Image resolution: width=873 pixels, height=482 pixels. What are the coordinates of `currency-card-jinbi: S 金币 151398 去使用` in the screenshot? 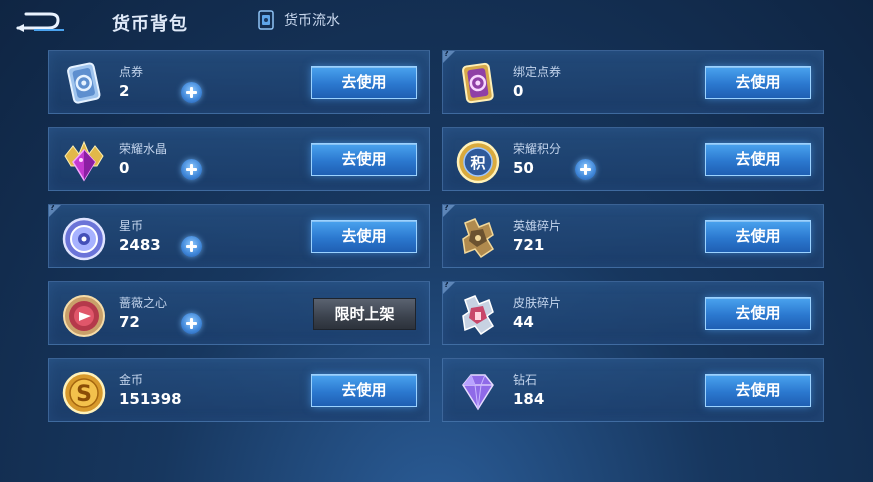 It's located at (239, 390).